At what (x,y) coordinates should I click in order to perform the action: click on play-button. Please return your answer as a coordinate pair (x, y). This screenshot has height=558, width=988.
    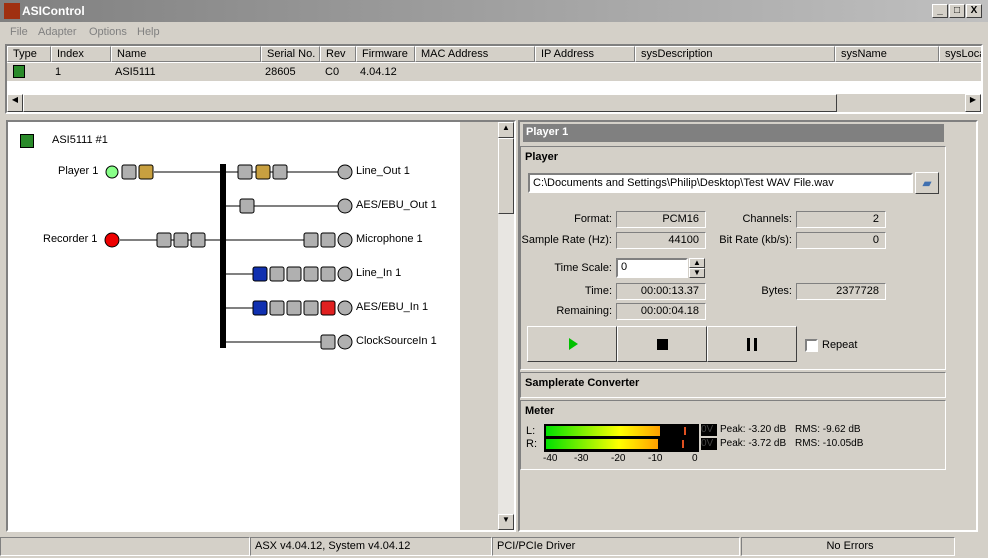
    Looking at the image, I should click on (572, 344).